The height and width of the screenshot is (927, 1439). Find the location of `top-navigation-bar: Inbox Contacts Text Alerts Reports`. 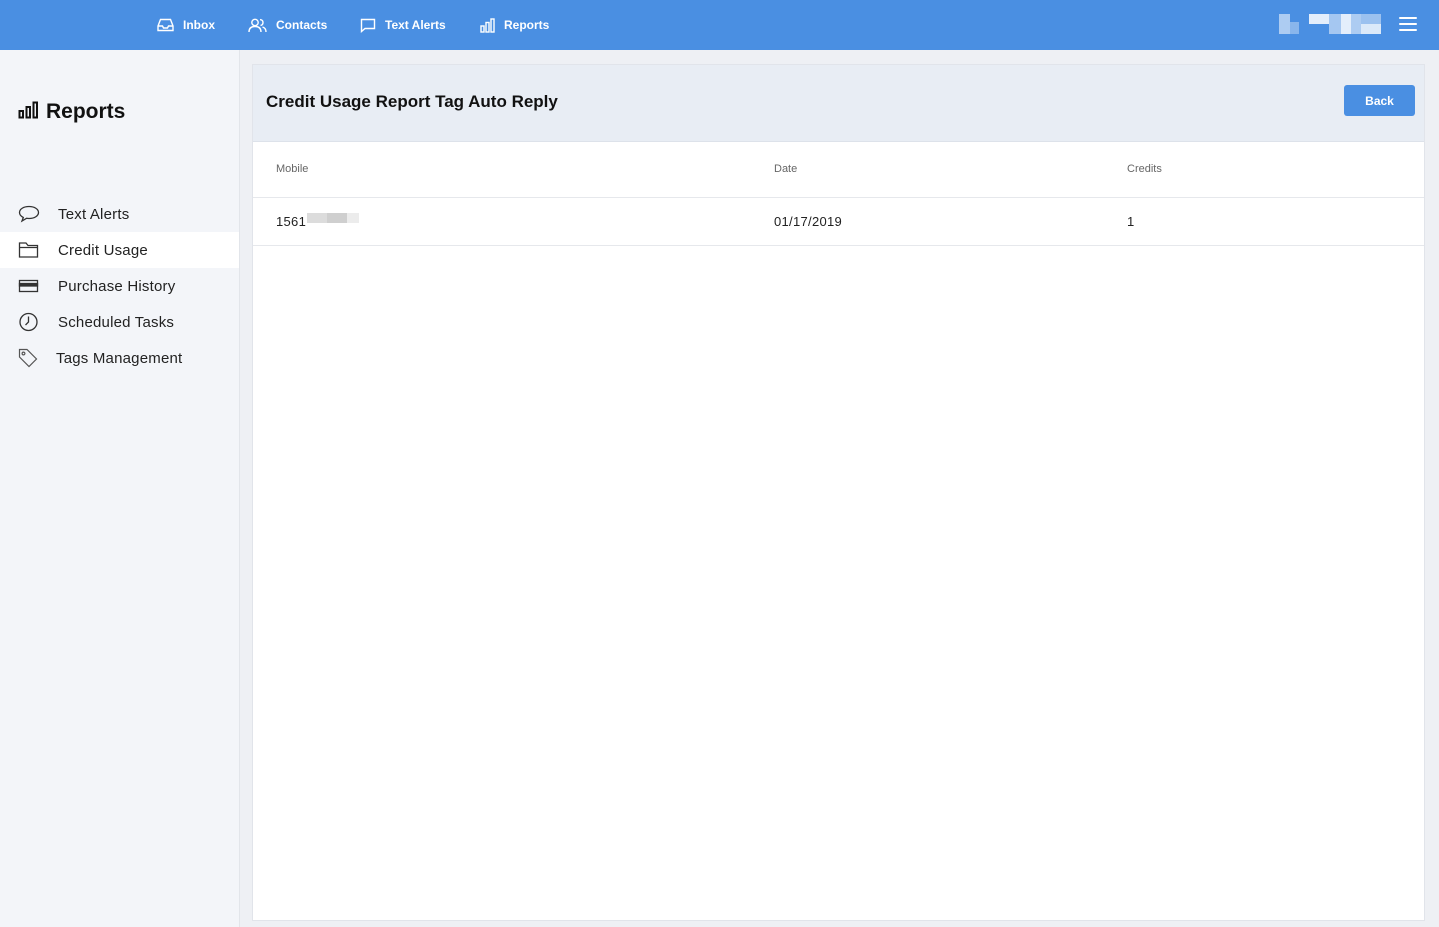

top-navigation-bar: Inbox Contacts Text Alerts Reports is located at coordinates (719, 25).